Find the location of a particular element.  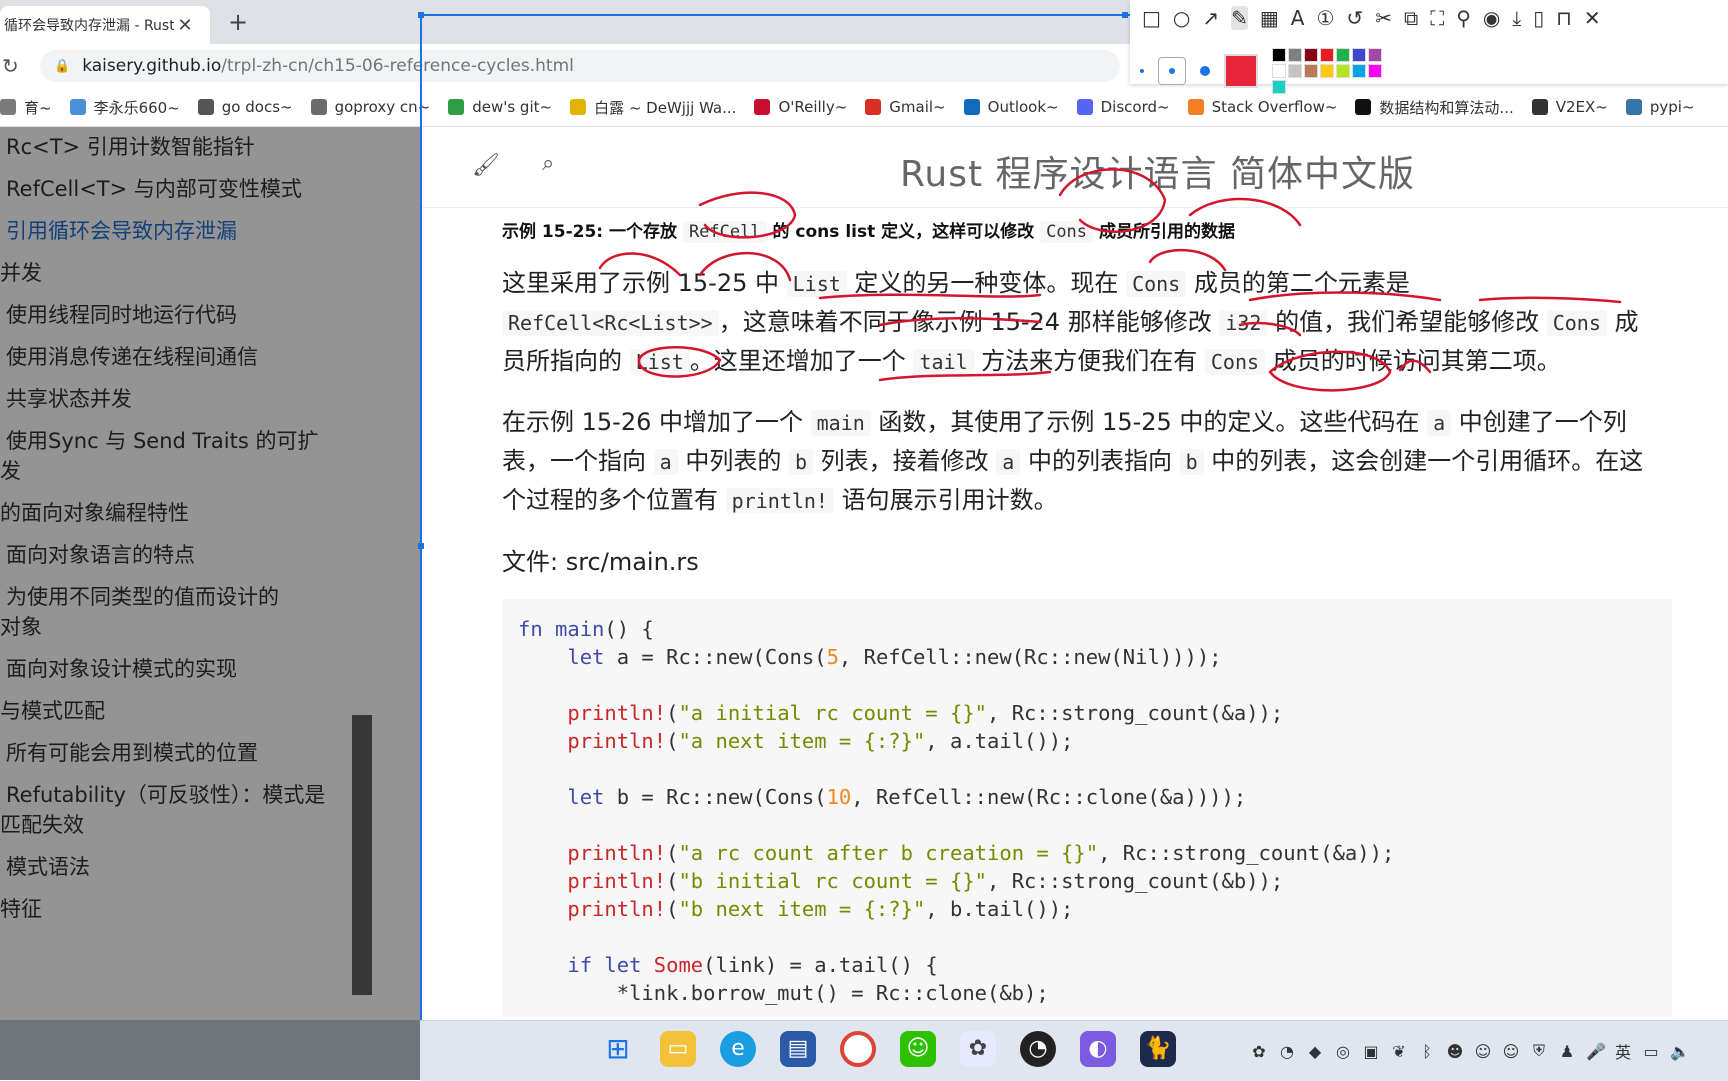

tray-leaf-icon: ❦ is located at coordinates (1399, 1051).